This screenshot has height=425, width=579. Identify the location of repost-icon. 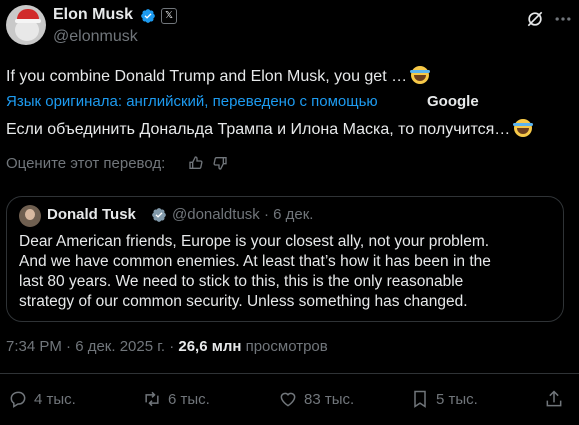
(152, 399).